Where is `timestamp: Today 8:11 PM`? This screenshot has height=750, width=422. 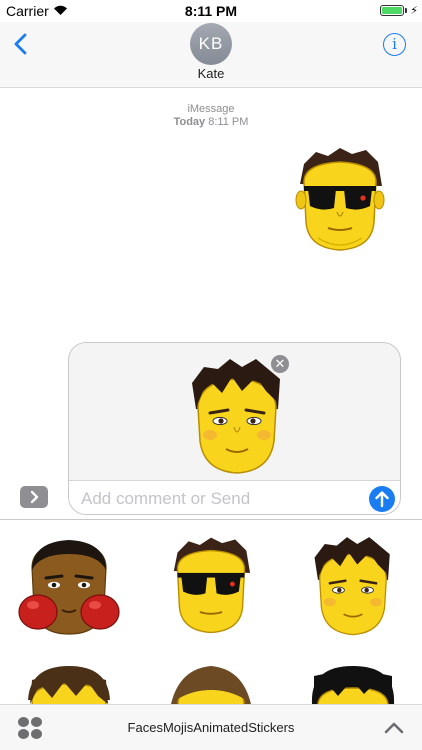 timestamp: Today 8:11 PM is located at coordinates (211, 122).